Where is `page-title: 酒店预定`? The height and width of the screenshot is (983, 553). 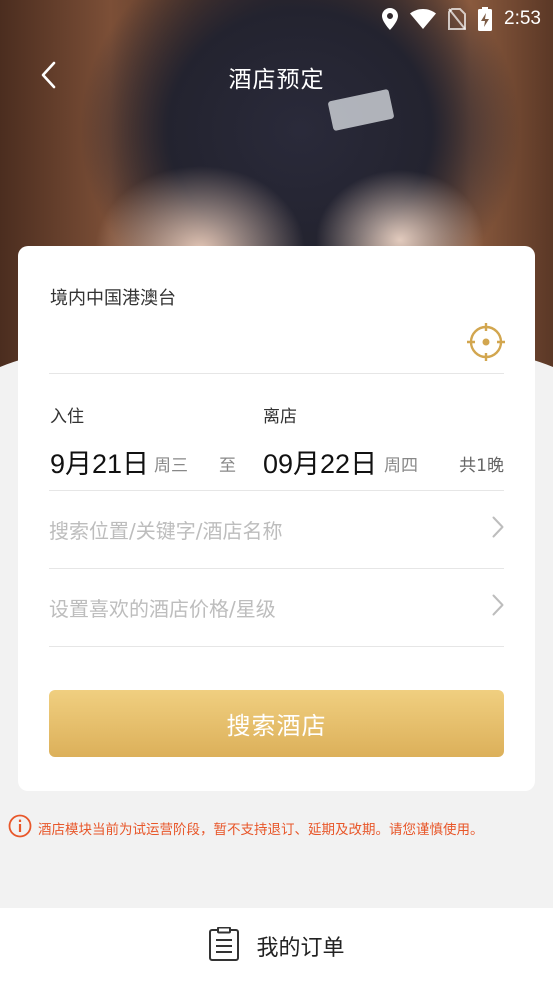
page-title: 酒店预定 is located at coordinates (276, 80).